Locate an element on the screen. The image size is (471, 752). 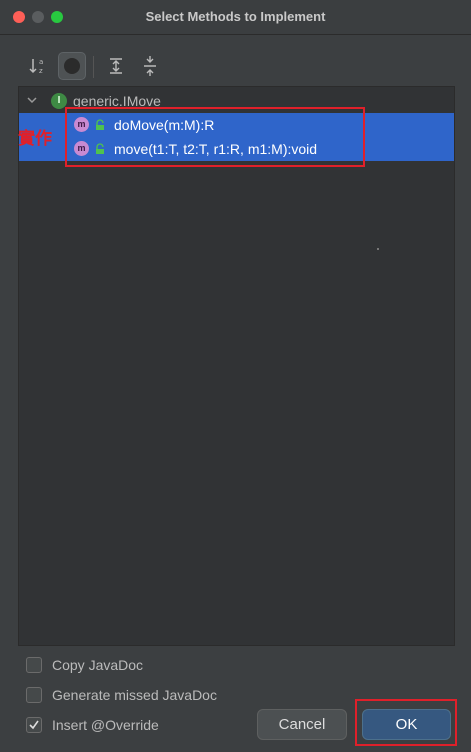
expand-all-icon is located at coordinates (116, 66).